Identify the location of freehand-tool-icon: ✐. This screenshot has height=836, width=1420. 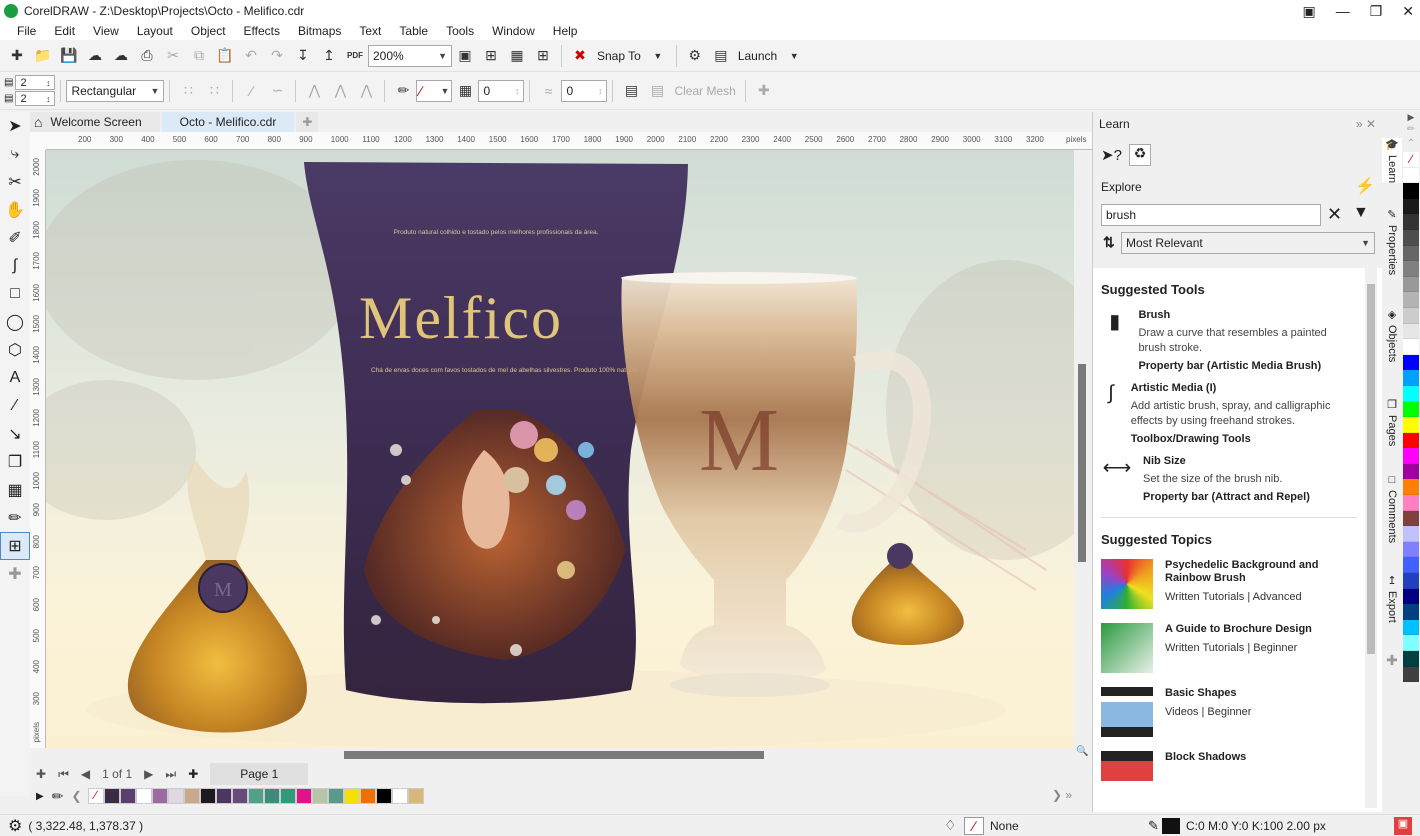
(15, 238).